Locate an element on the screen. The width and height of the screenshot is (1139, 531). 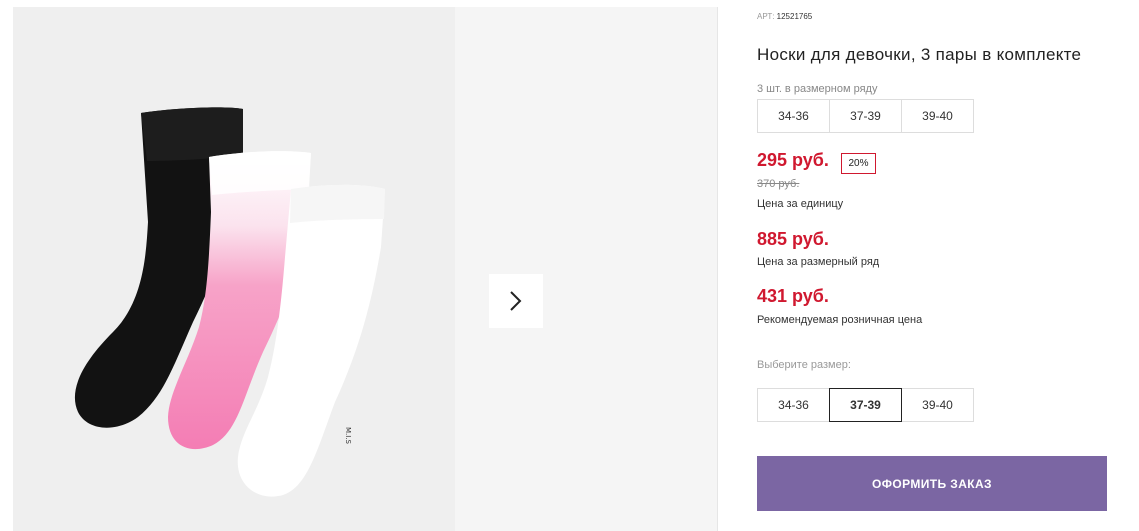
gallery-next-button is located at coordinates (516, 301).